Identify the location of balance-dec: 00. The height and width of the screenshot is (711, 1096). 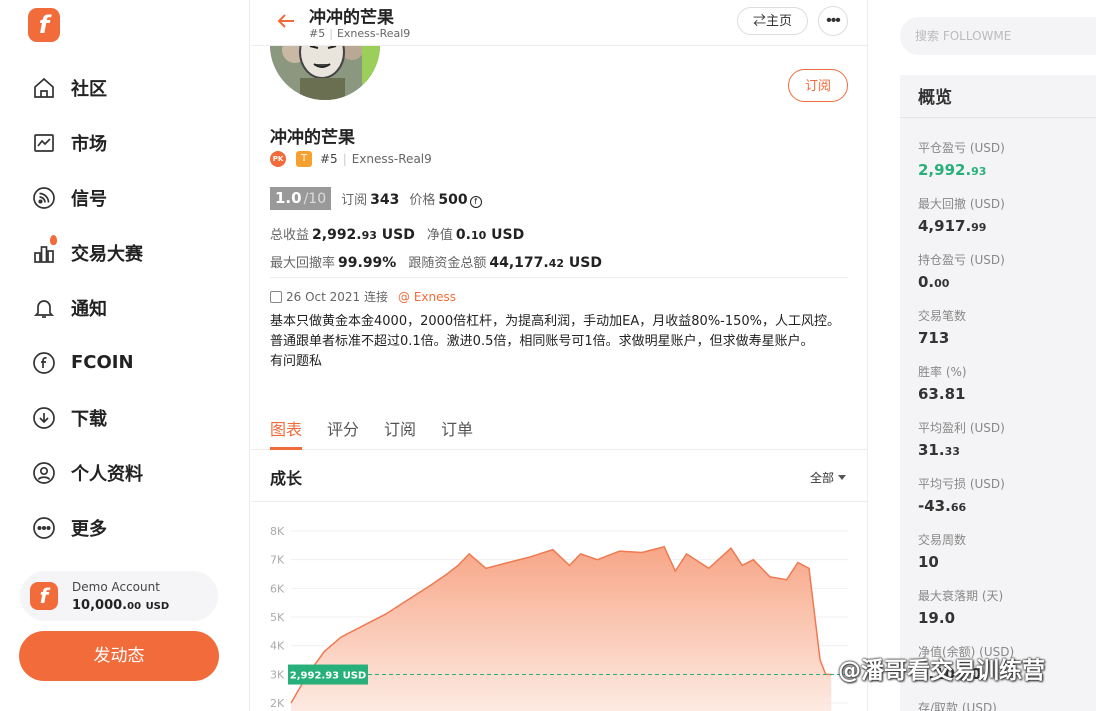
(134, 606).